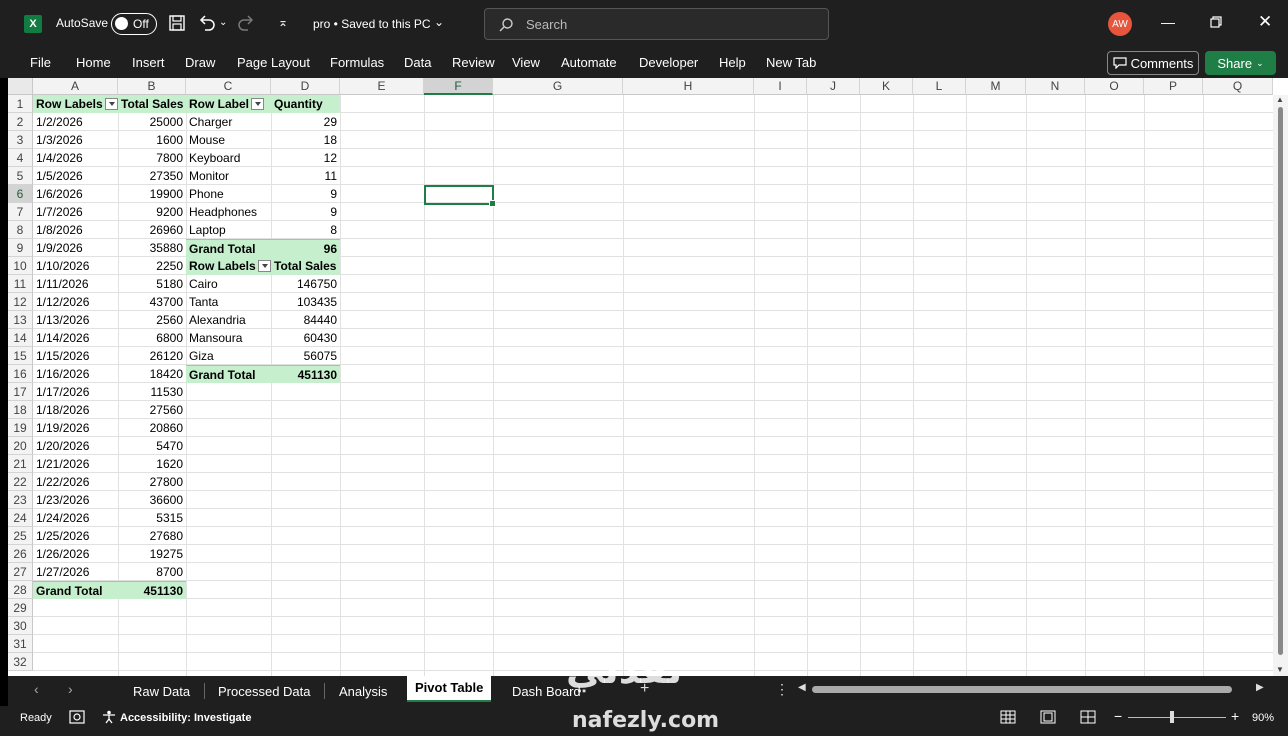 The image size is (1288, 736). I want to click on row-header-29: 29, so click(20, 608).